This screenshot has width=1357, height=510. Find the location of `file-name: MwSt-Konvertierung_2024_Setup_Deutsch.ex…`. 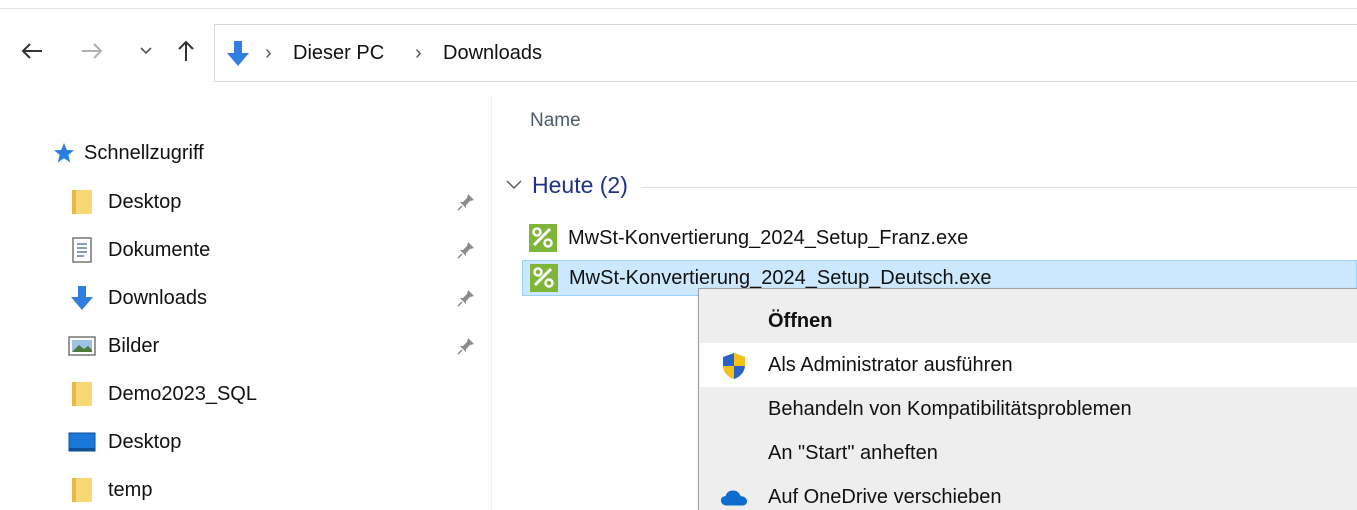

file-name: MwSt-Konvertierung_2024_Setup_Deutsch.ex… is located at coordinates (780, 277).